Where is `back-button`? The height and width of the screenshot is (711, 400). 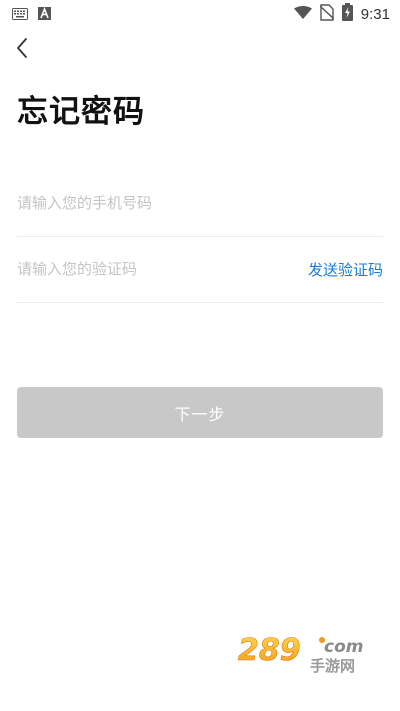
back-button is located at coordinates (22, 50).